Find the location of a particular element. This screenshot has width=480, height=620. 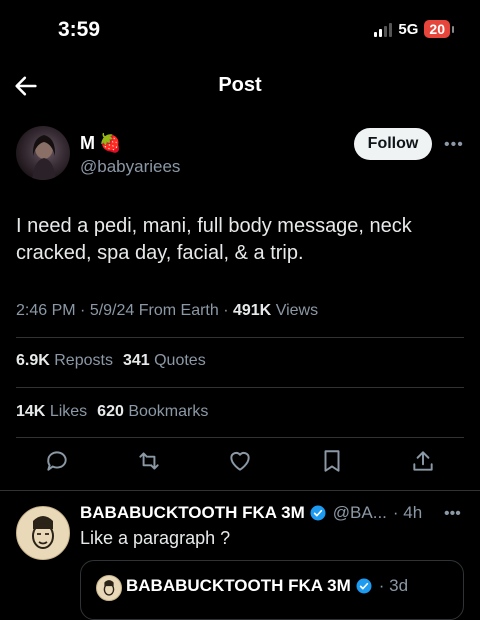

author-handle: @babyariees is located at coordinates (130, 167).